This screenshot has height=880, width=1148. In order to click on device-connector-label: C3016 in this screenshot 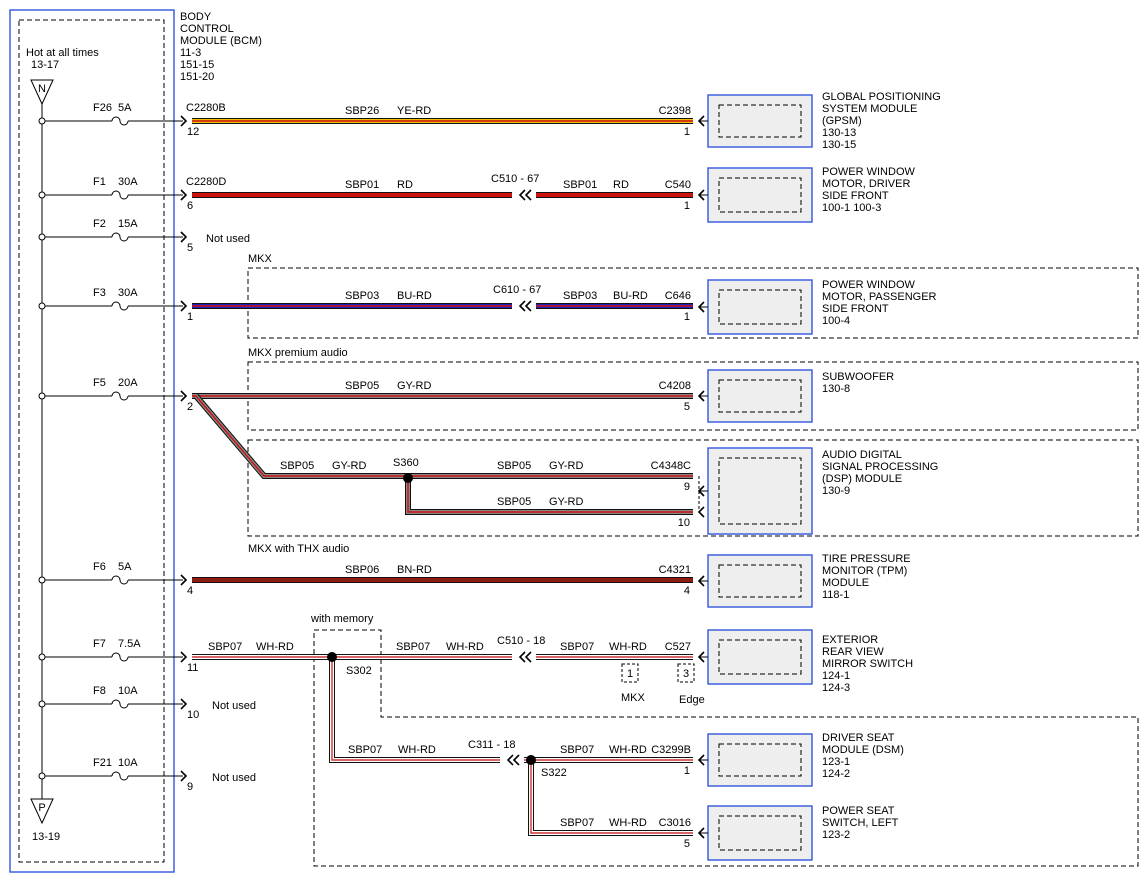, I will do `click(675, 823)`.